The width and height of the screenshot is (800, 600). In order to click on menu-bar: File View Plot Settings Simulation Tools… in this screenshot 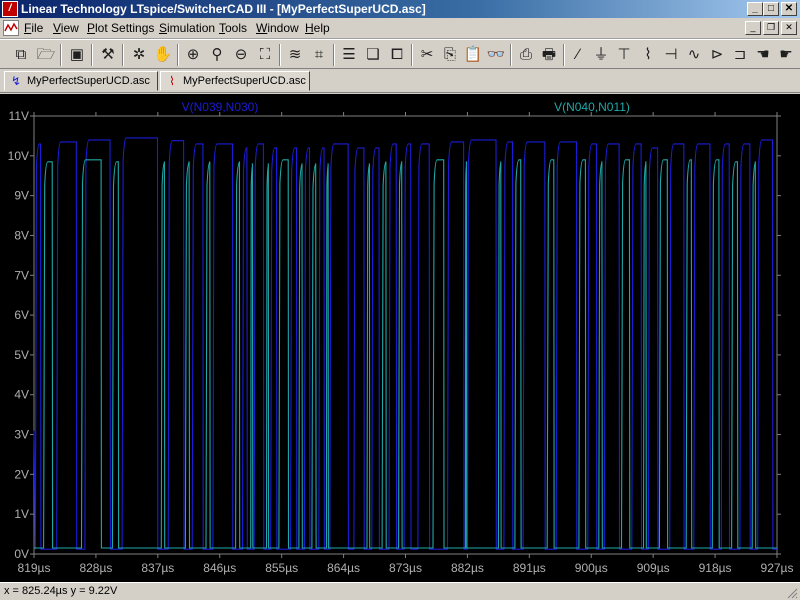, I will do `click(400, 28)`.